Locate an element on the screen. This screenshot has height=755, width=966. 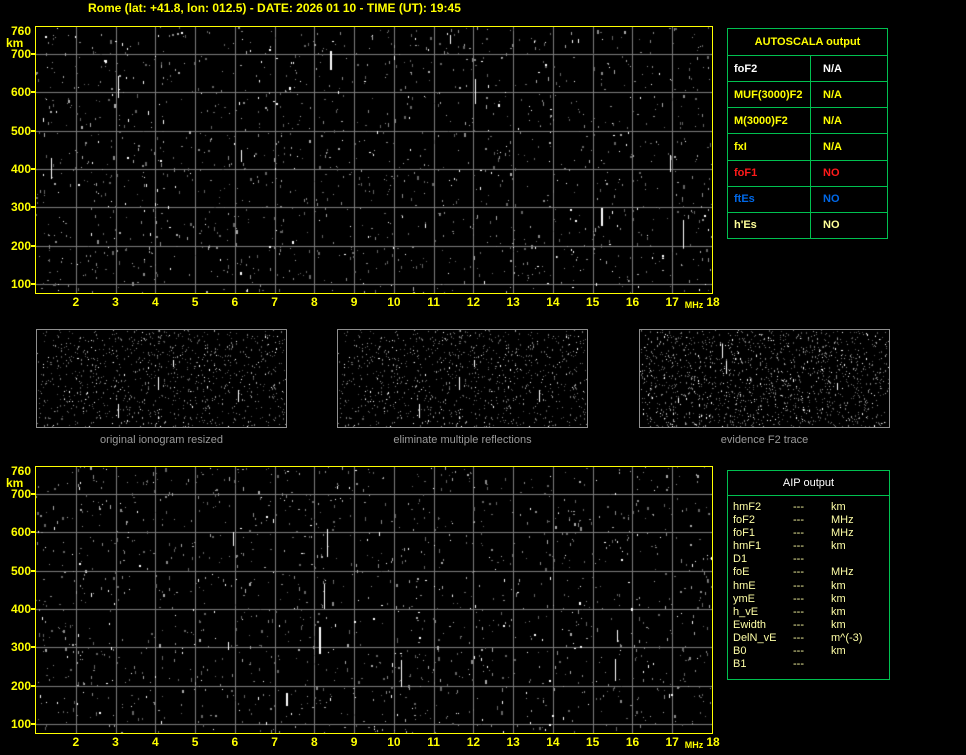
x-axis-tick-label: 17 is located at coordinates (672, 742).